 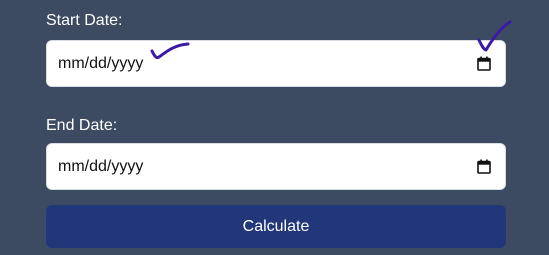 What do you see at coordinates (276, 226) in the screenshot?
I see `calculate-button: Calculate` at bounding box center [276, 226].